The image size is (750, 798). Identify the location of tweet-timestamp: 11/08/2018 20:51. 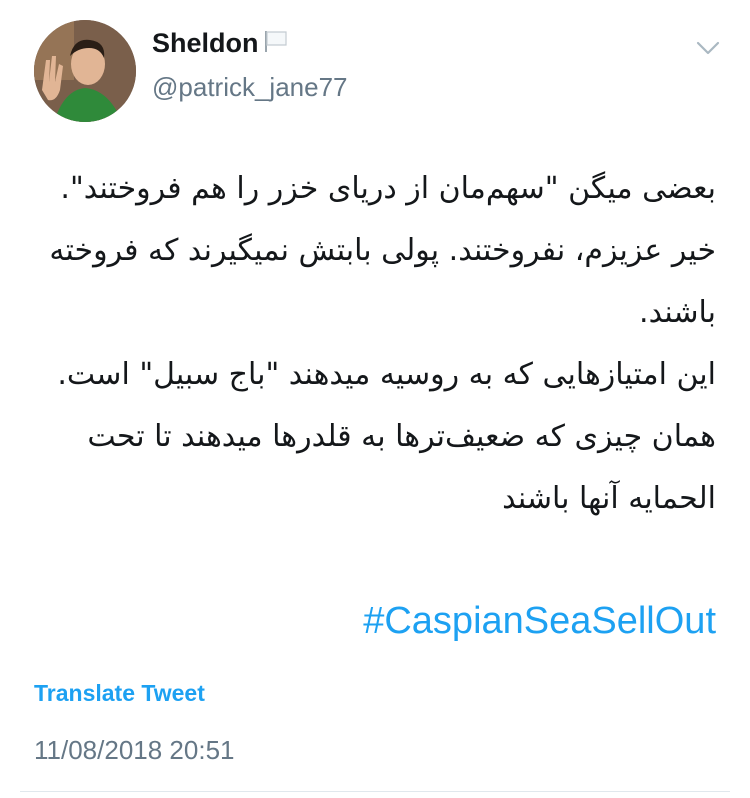
(134, 750).